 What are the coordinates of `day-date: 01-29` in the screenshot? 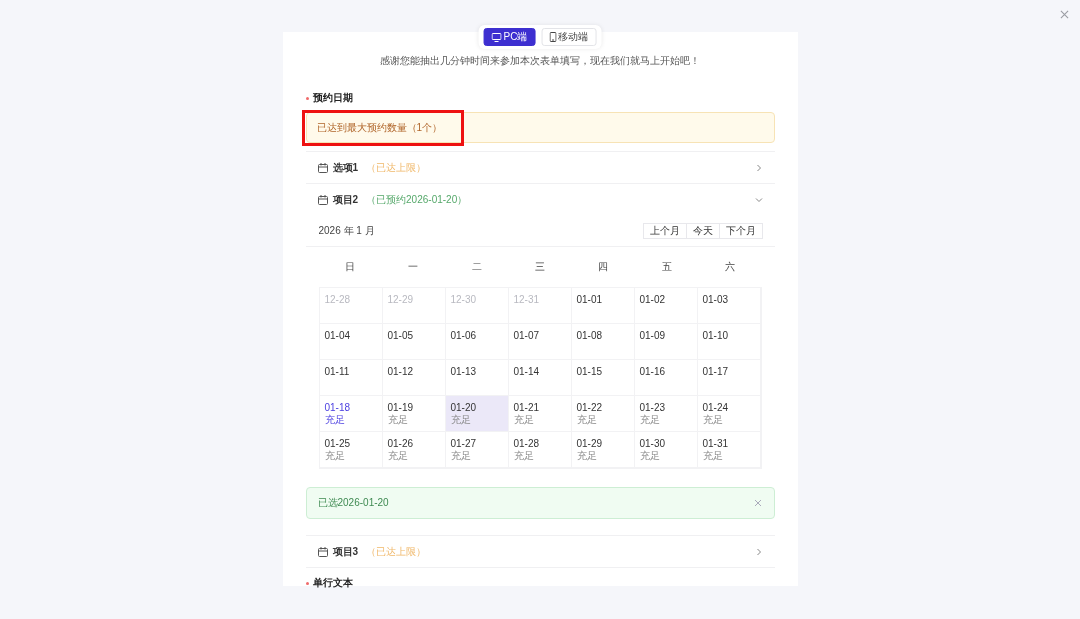 It's located at (589, 443).